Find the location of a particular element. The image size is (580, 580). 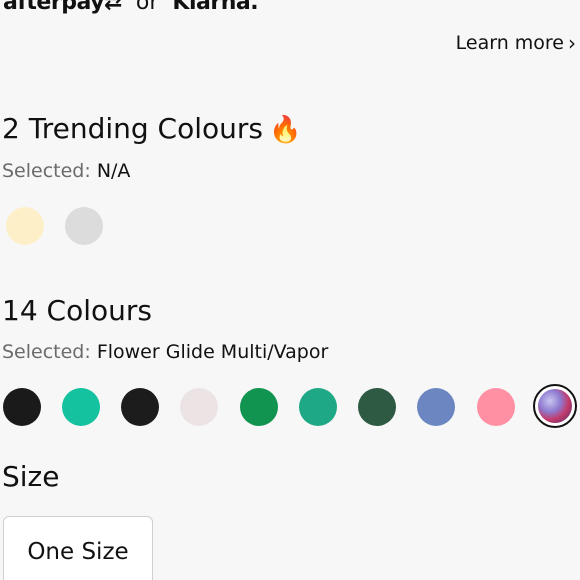

colours-selected: Selected: Flower Glide Multi/Vapor is located at coordinates (165, 352).